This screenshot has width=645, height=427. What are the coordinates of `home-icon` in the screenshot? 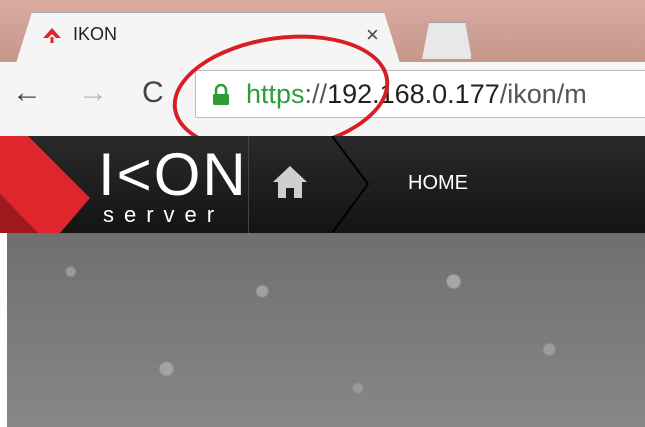 It's located at (290, 182).